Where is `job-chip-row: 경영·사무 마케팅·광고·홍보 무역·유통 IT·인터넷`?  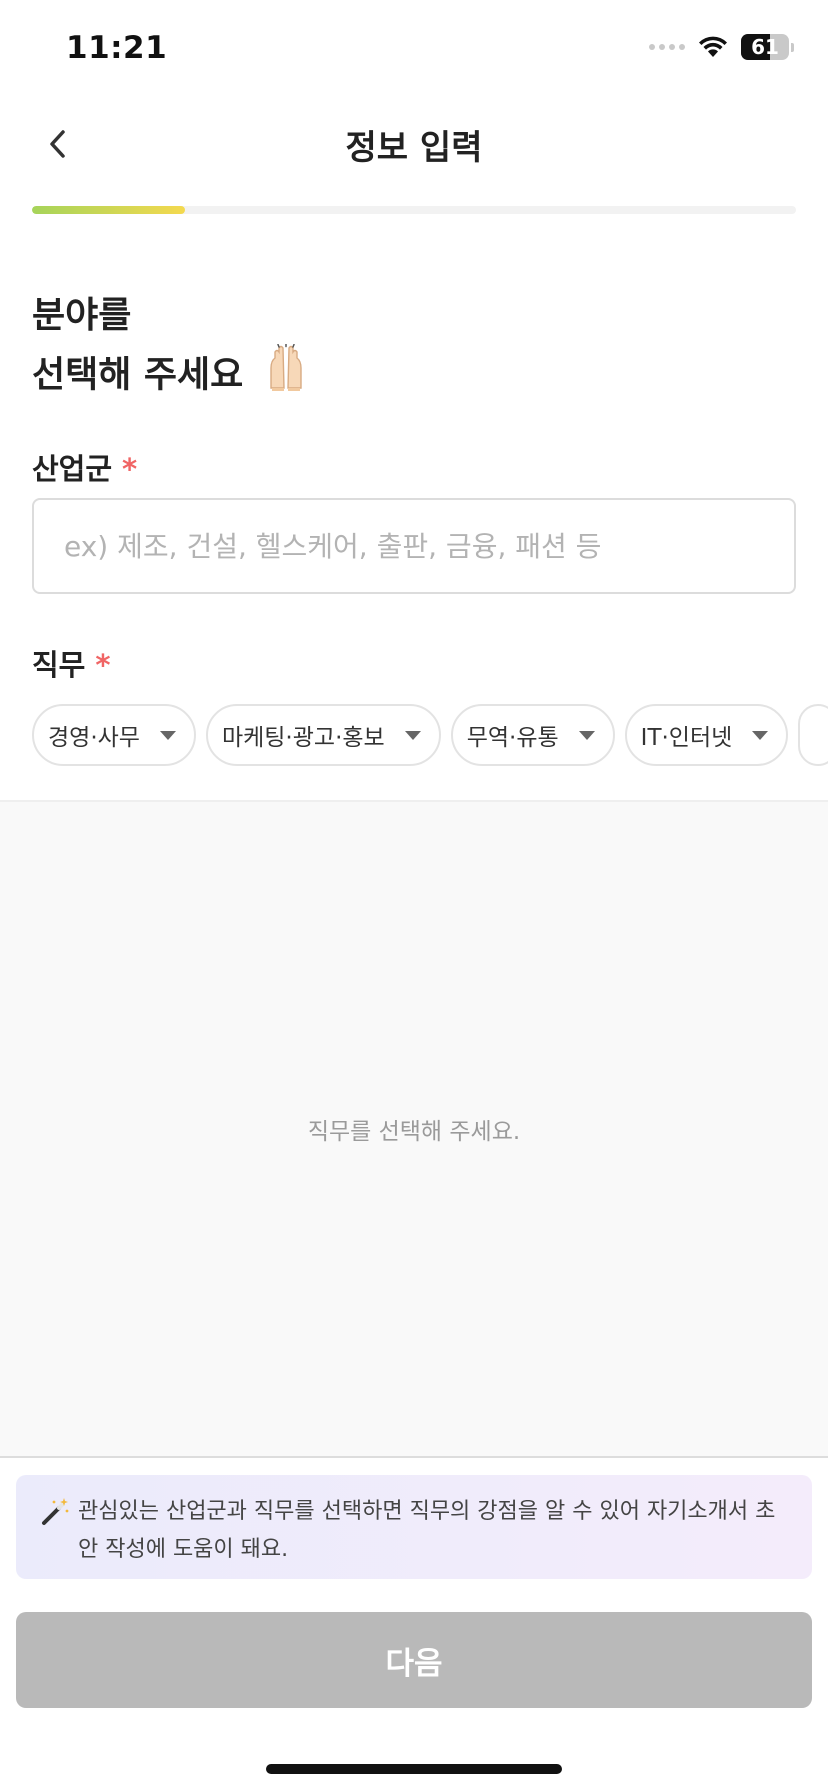 job-chip-row: 경영·사무 마케팅·광고·홍보 무역·유통 IT·인터넷 is located at coordinates (430, 735).